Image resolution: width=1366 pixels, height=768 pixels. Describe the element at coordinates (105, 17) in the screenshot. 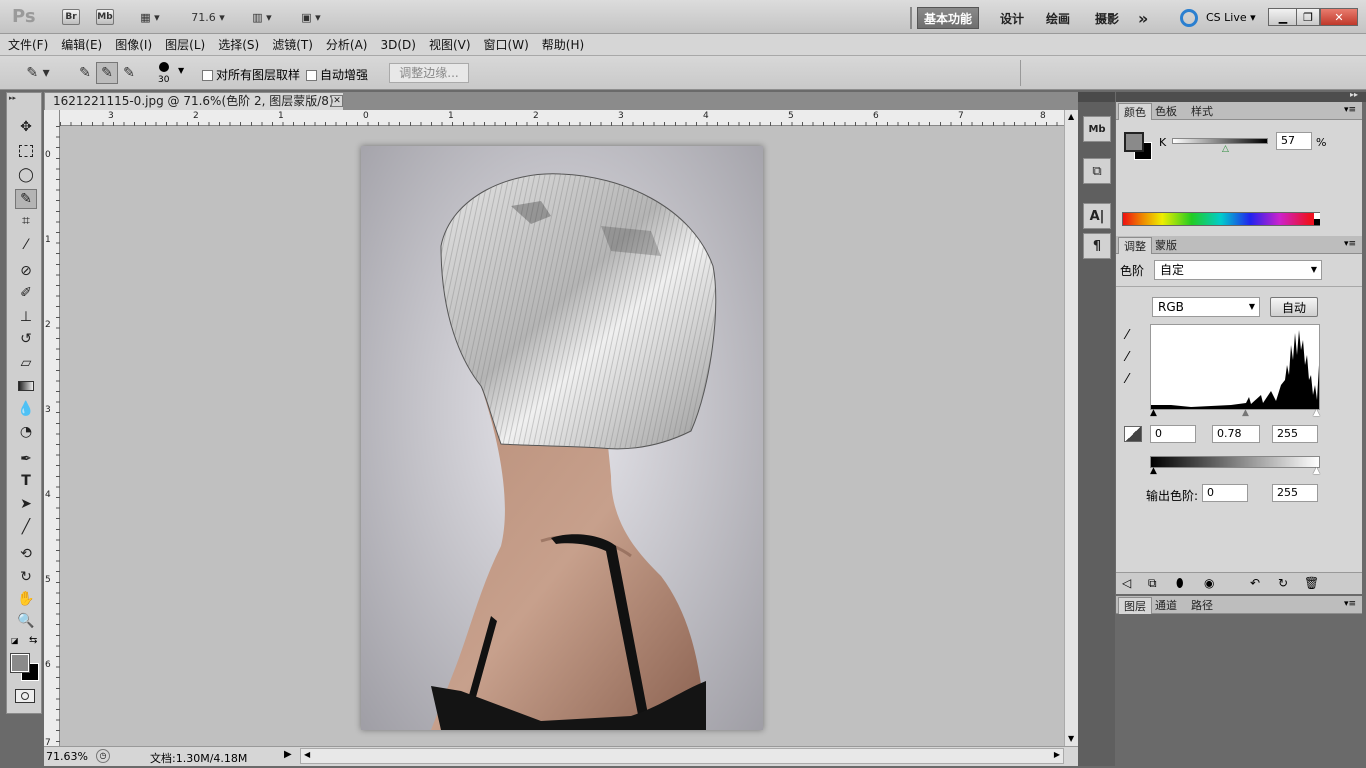

I see `mini-bridge-button: Mb` at that location.